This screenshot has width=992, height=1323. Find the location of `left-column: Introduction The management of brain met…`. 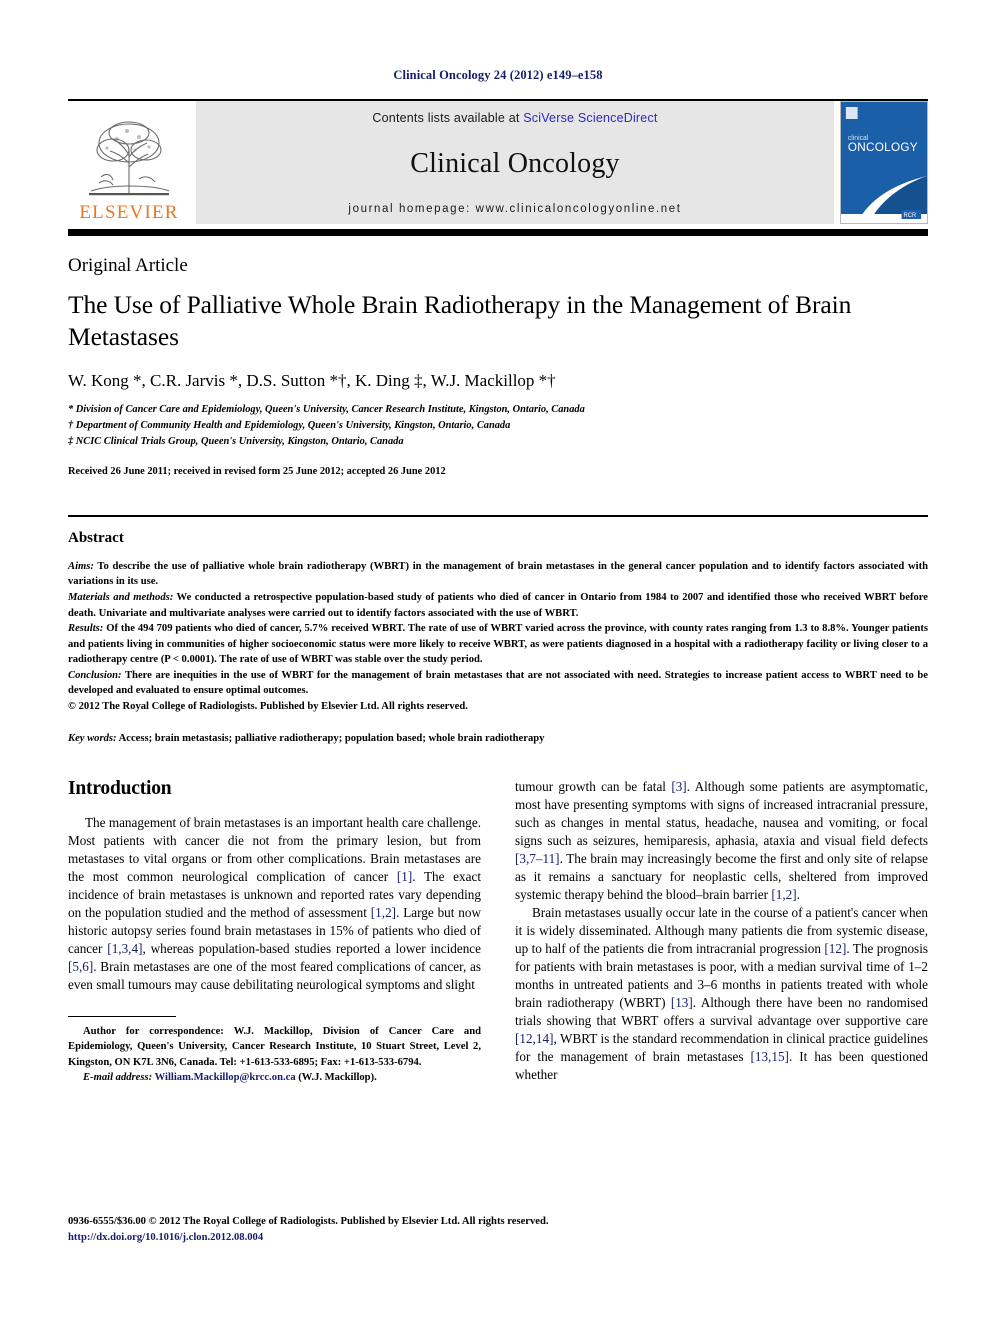

left-column: Introduction The management of brain met… is located at coordinates (274, 931).